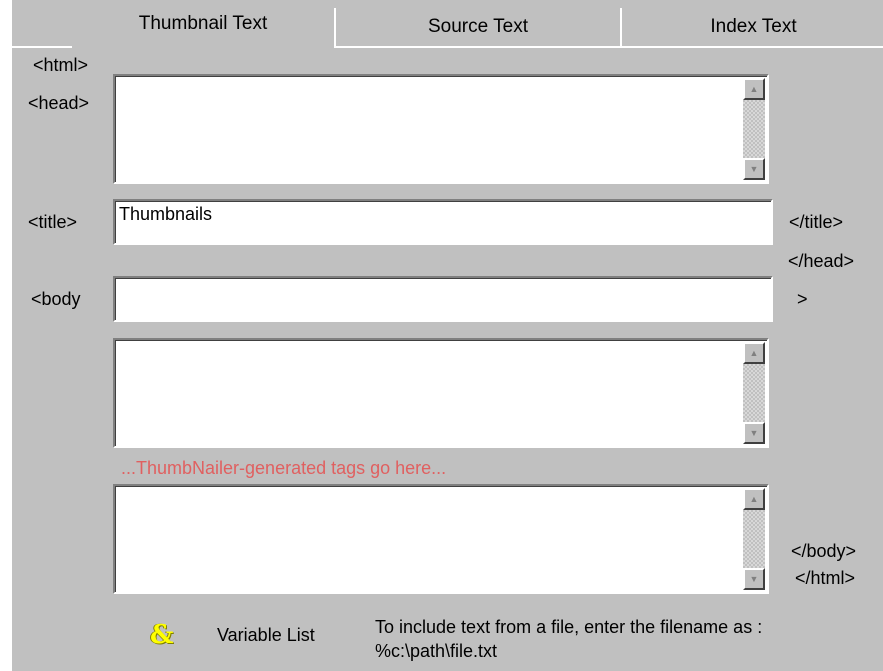  What do you see at coordinates (53, 222) in the screenshot?
I see `title-open-label: <title>` at bounding box center [53, 222].